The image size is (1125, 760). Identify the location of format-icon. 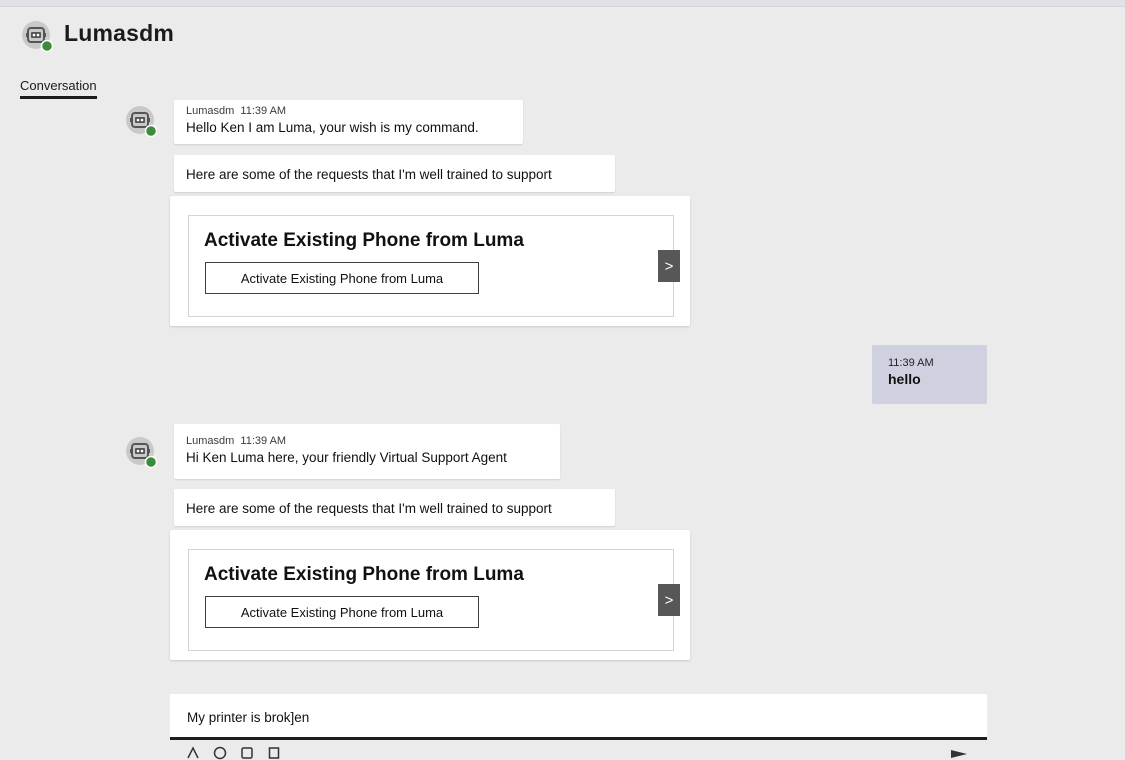
(193, 753).